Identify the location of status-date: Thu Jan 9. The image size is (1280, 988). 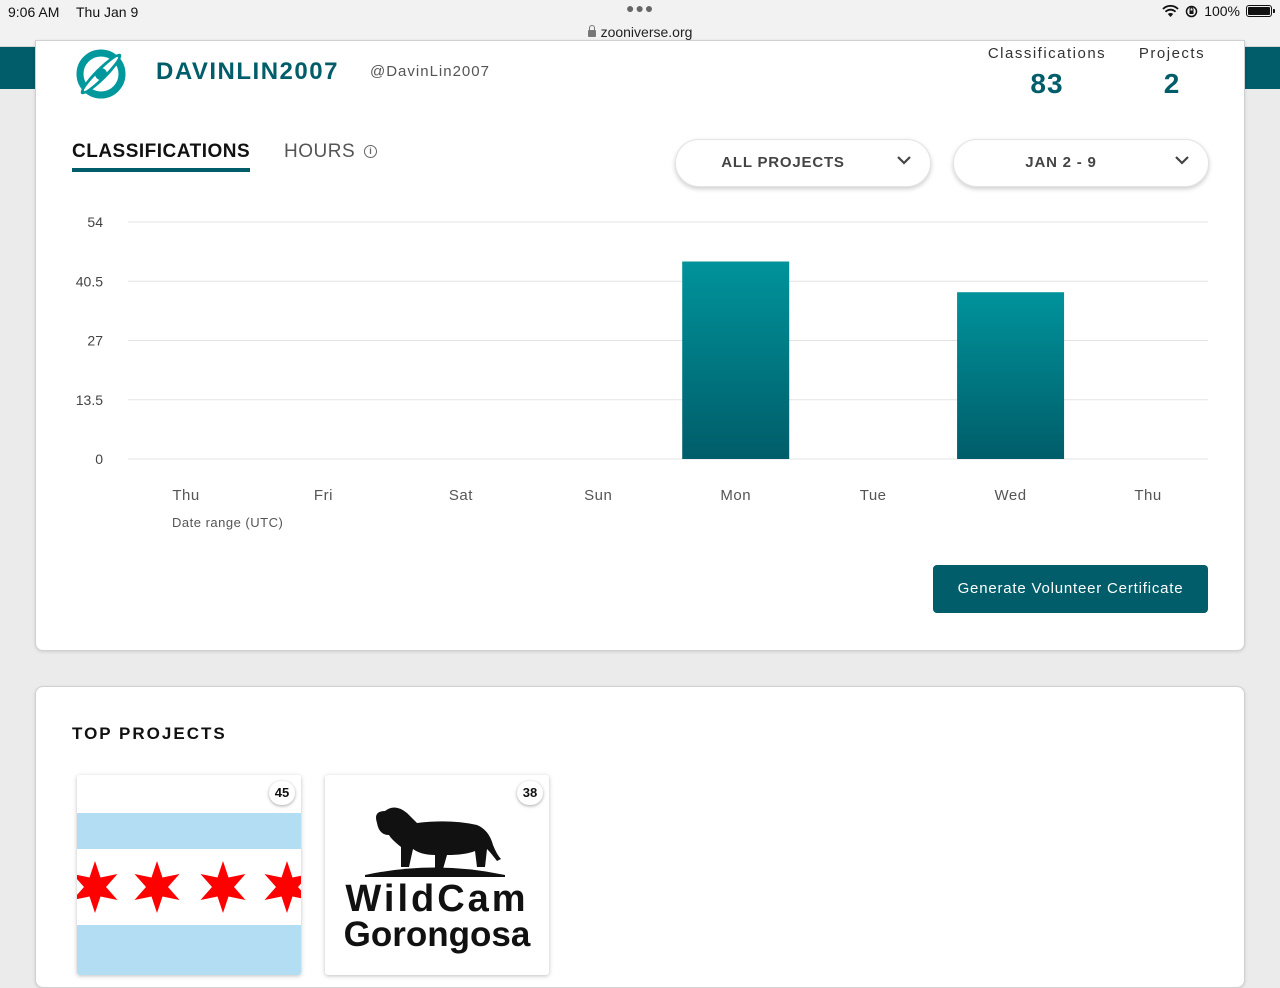
(107, 12).